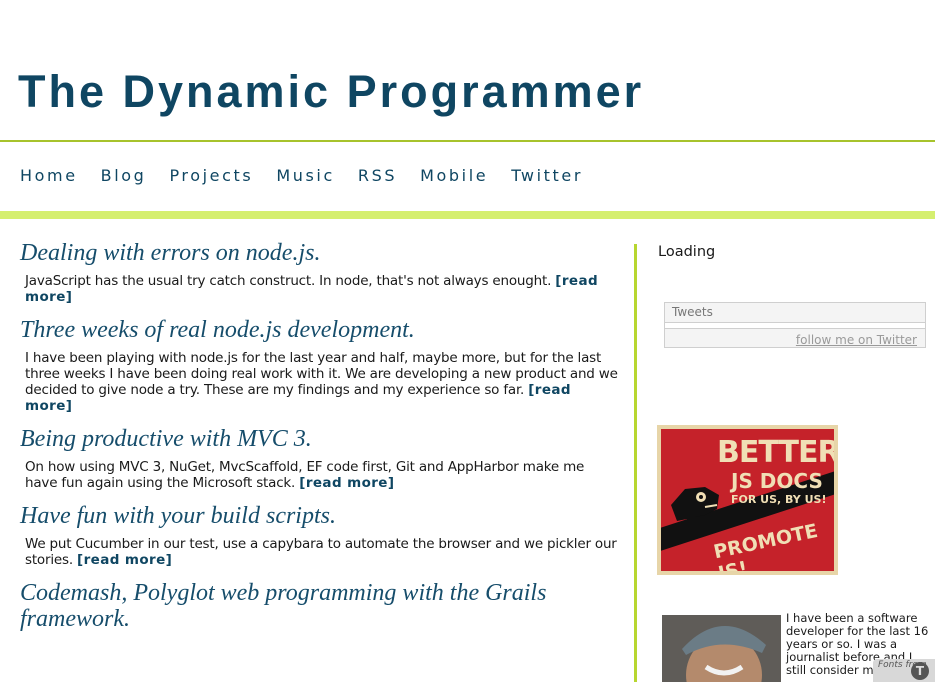 Image resolution: width=935 pixels, height=682 pixels. Describe the element at coordinates (467, 215) in the screenshot. I see `nav-divider` at that location.